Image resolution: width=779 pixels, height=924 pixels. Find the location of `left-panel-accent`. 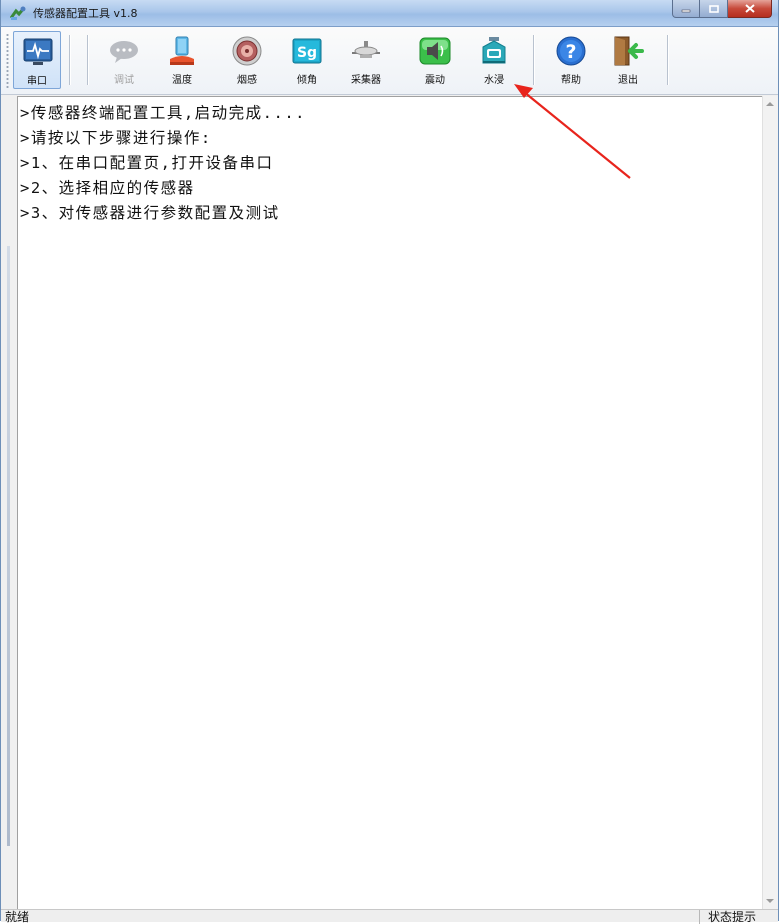

left-panel-accent is located at coordinates (8, 546).